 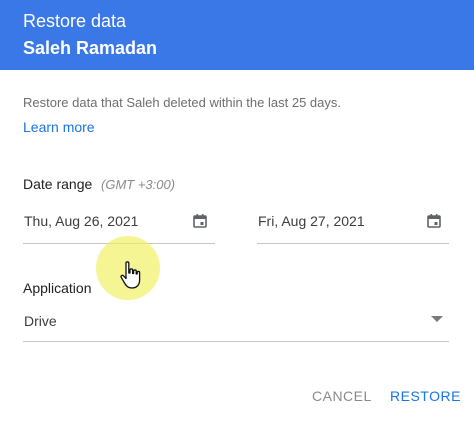 I want to click on dialog-title: Restore data, so click(x=75, y=21).